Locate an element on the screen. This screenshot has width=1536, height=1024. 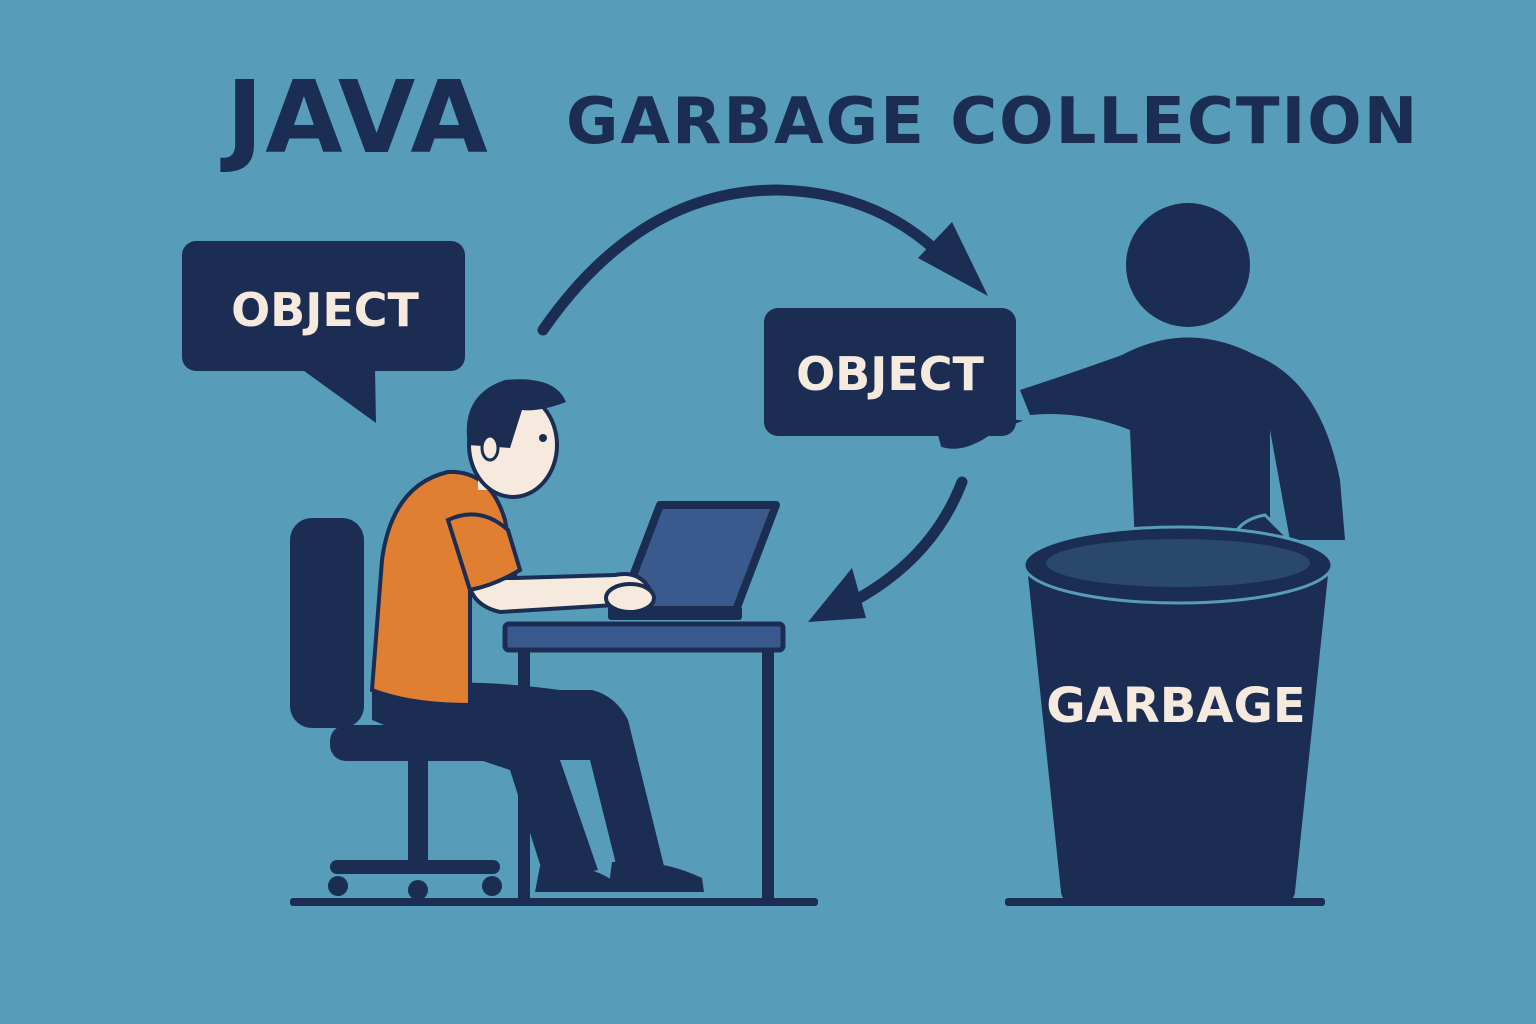
held-object-box: OBJECT is located at coordinates (890, 372).